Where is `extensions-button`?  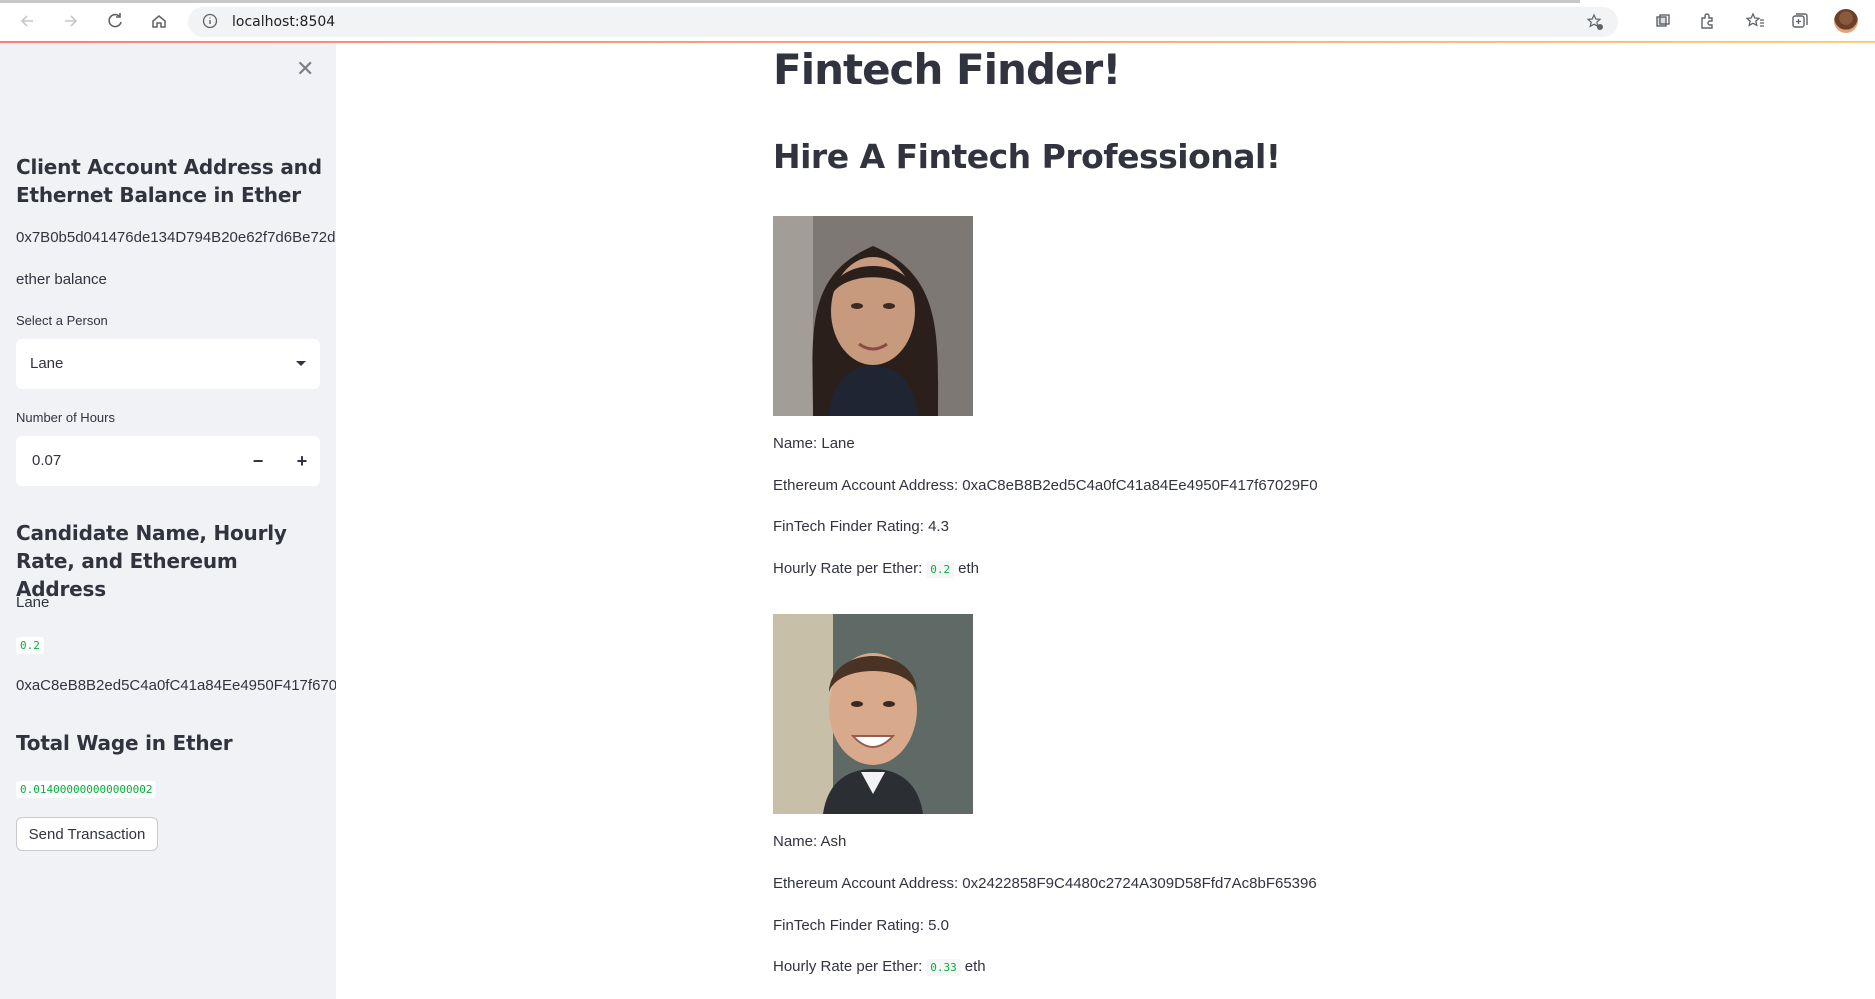
extensions-button is located at coordinates (1707, 21).